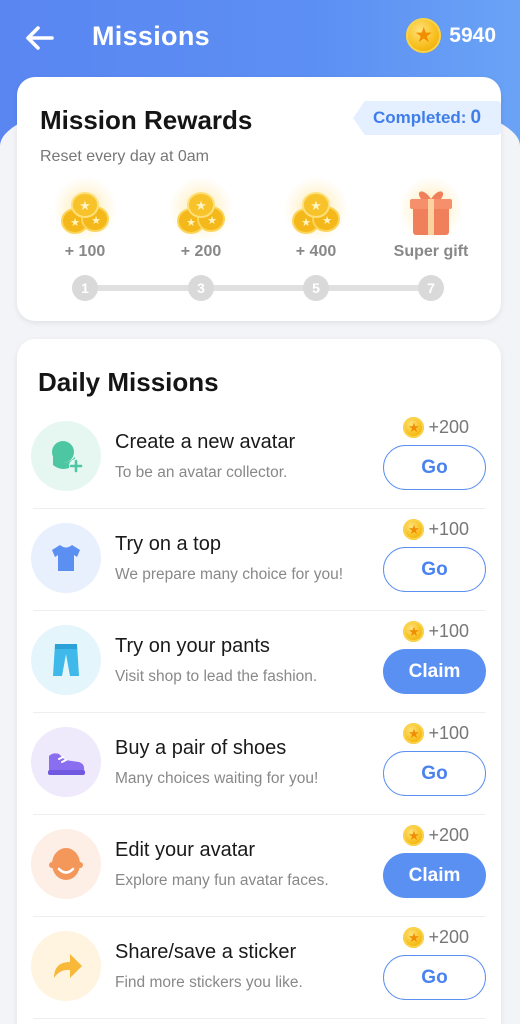  What do you see at coordinates (209, 982) in the screenshot?
I see `mission-description: Find more stickers you like.` at bounding box center [209, 982].